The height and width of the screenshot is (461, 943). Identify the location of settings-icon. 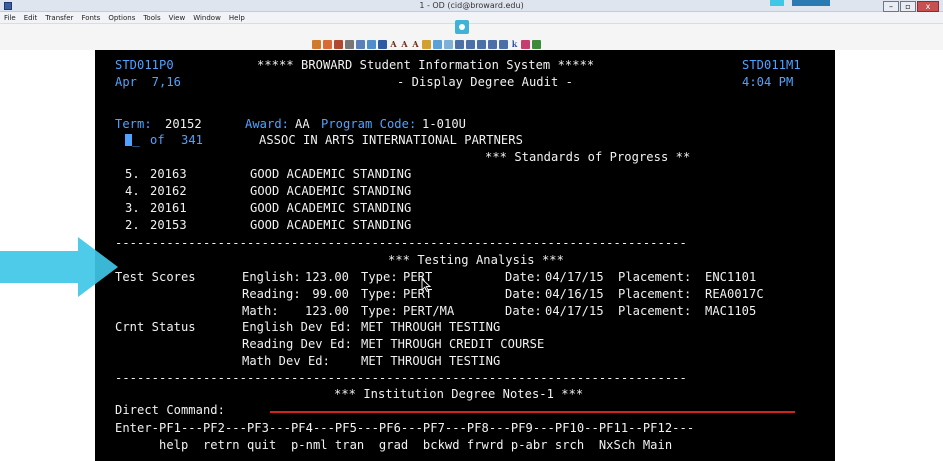
(536, 44).